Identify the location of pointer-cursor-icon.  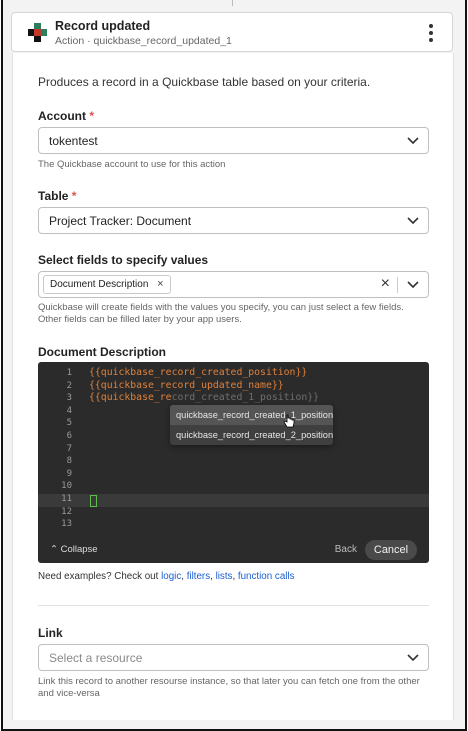
(289, 421).